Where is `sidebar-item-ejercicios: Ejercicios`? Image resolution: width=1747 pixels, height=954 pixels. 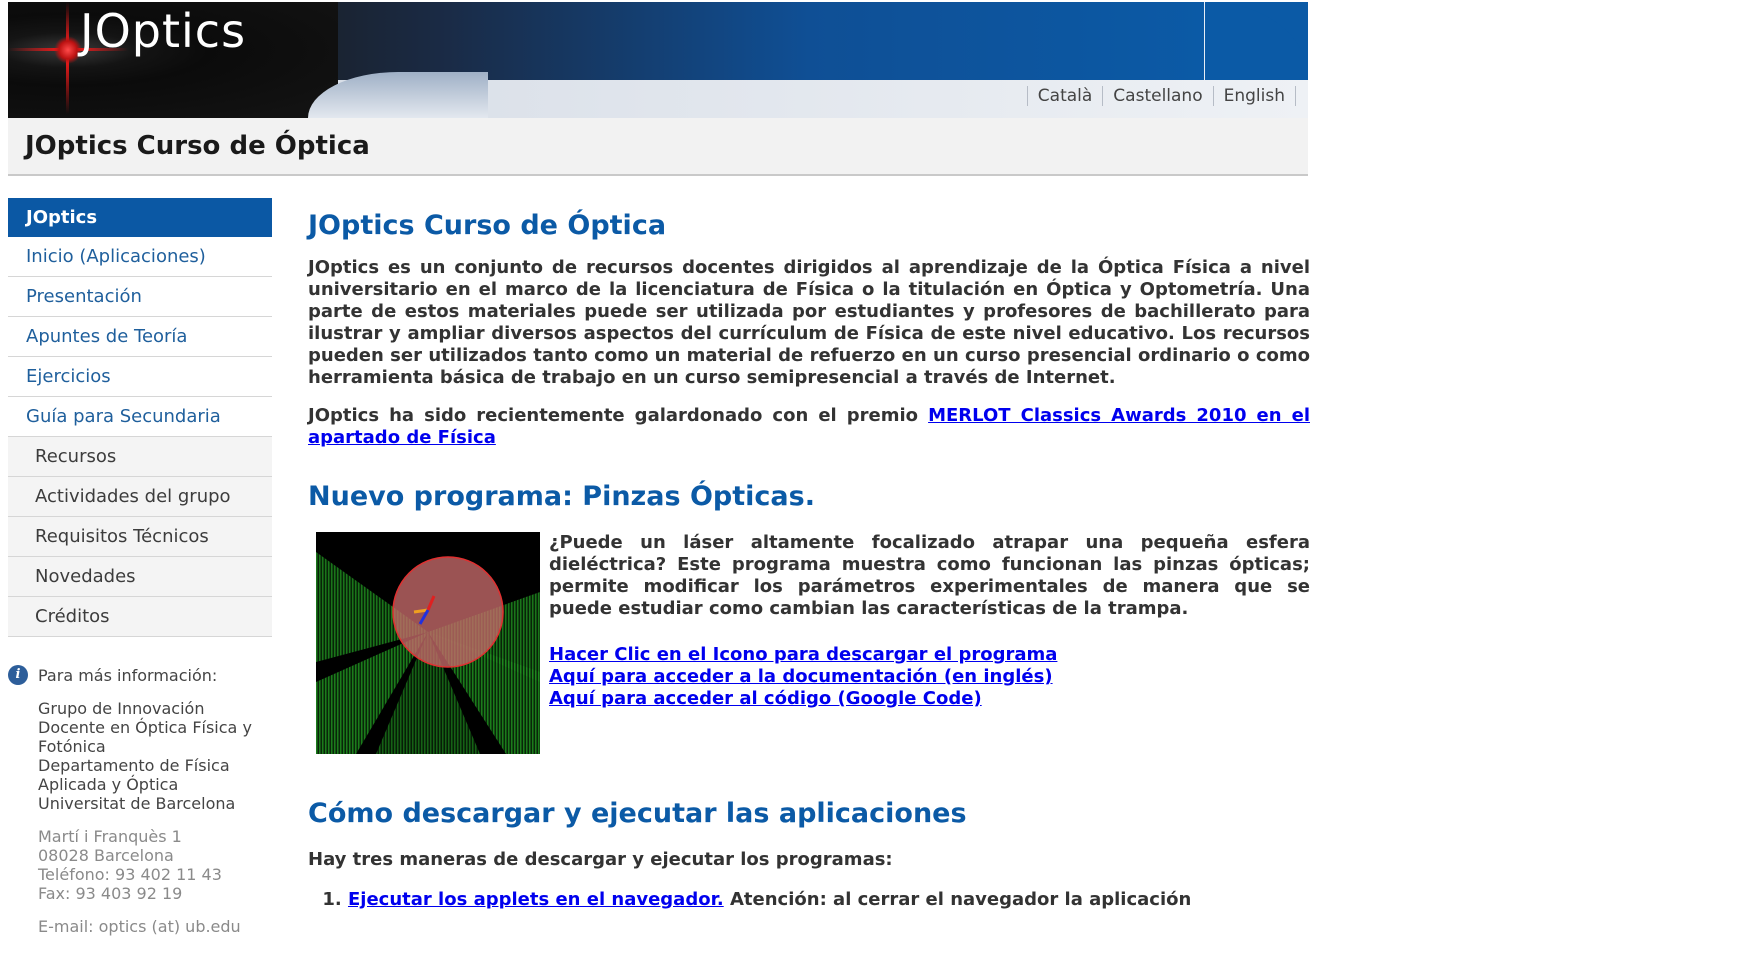 sidebar-item-ejercicios: Ejercicios is located at coordinates (140, 377).